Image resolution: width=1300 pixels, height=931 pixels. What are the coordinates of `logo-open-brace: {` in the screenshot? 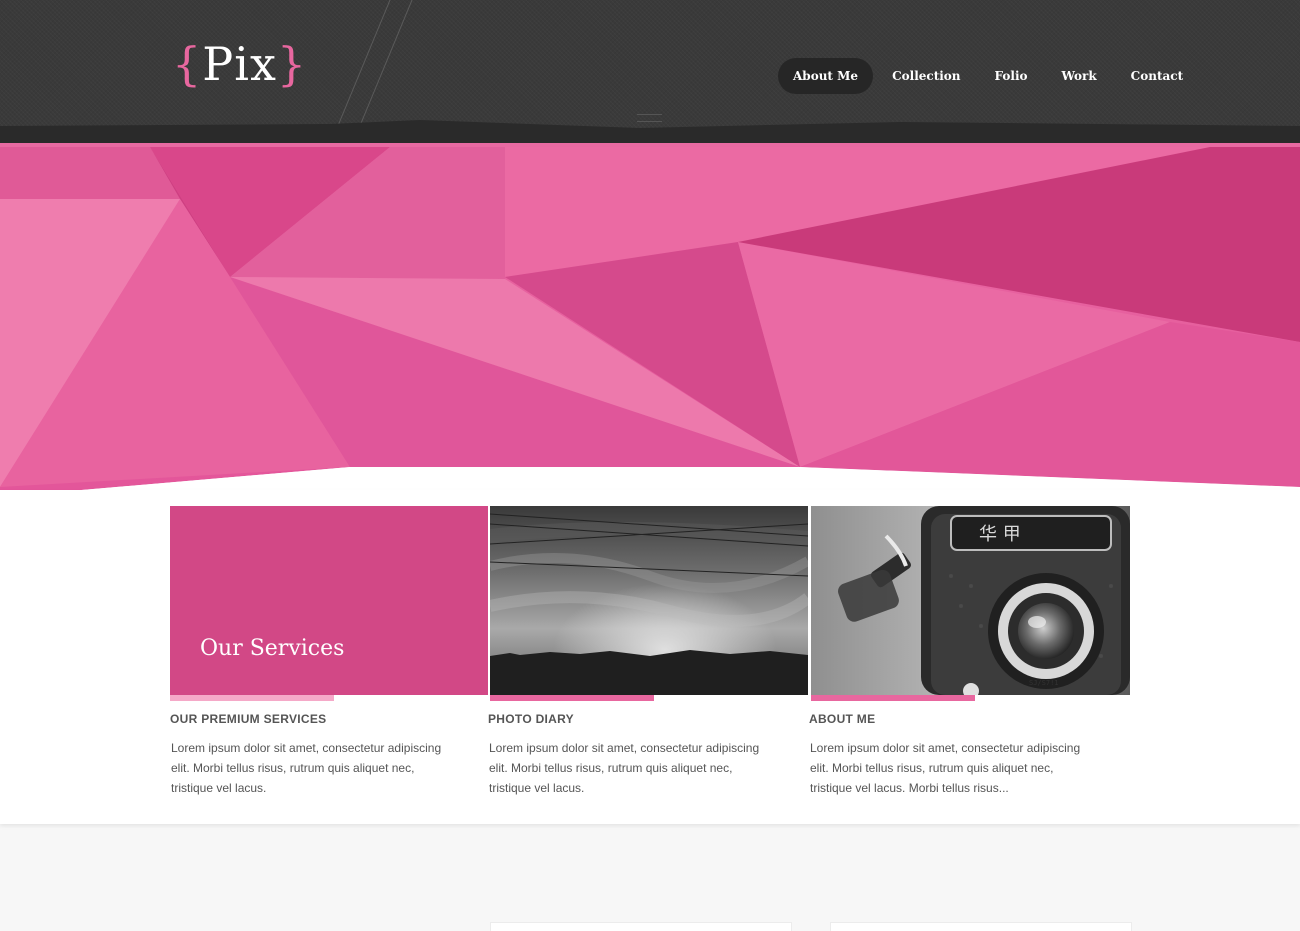 It's located at (187, 64).